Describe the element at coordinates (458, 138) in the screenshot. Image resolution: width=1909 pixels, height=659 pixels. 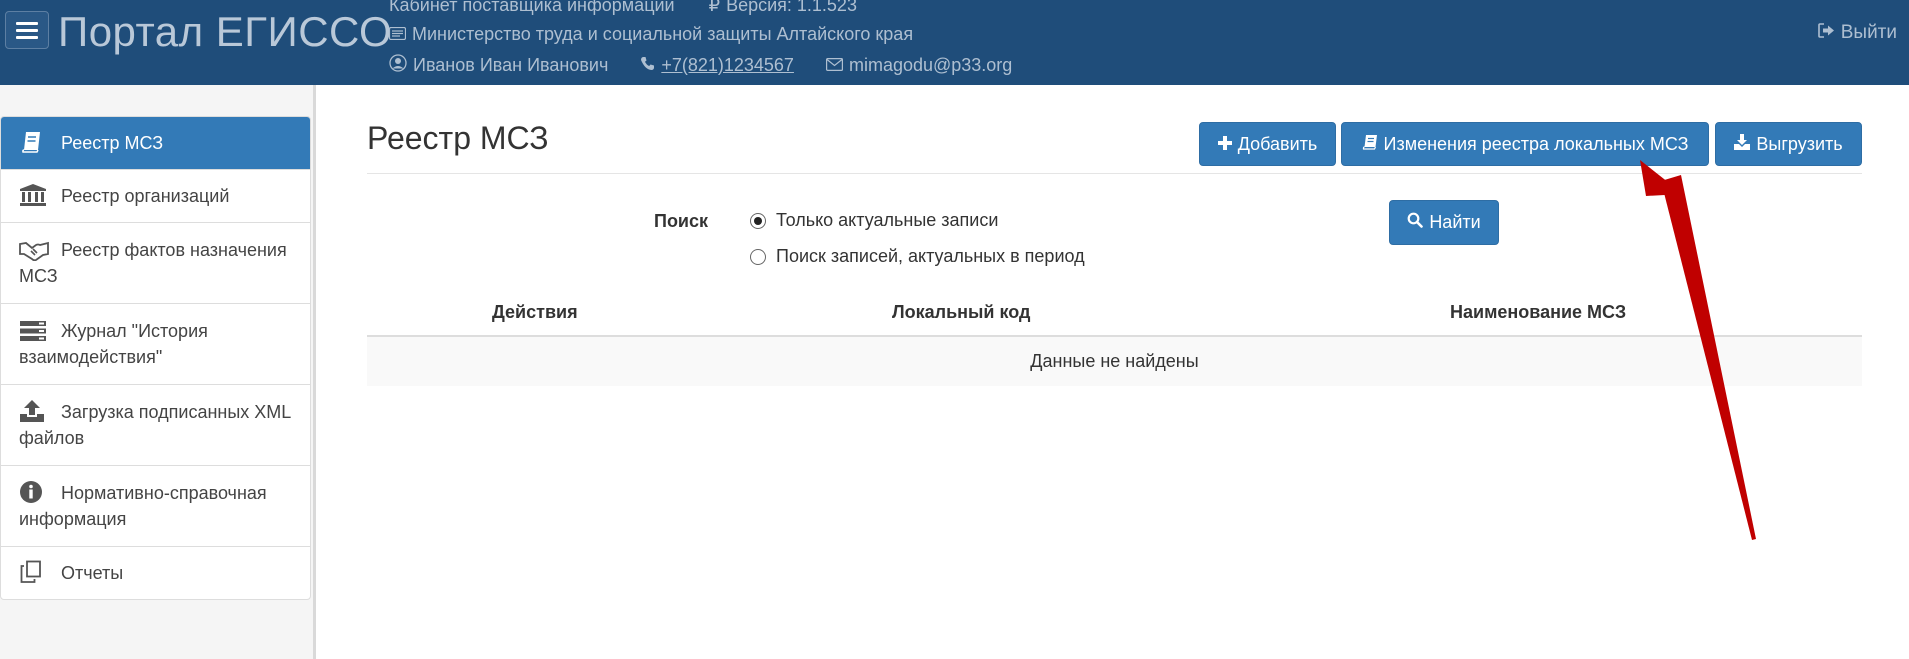
I see `page-title: Реестр МСЗ` at that location.